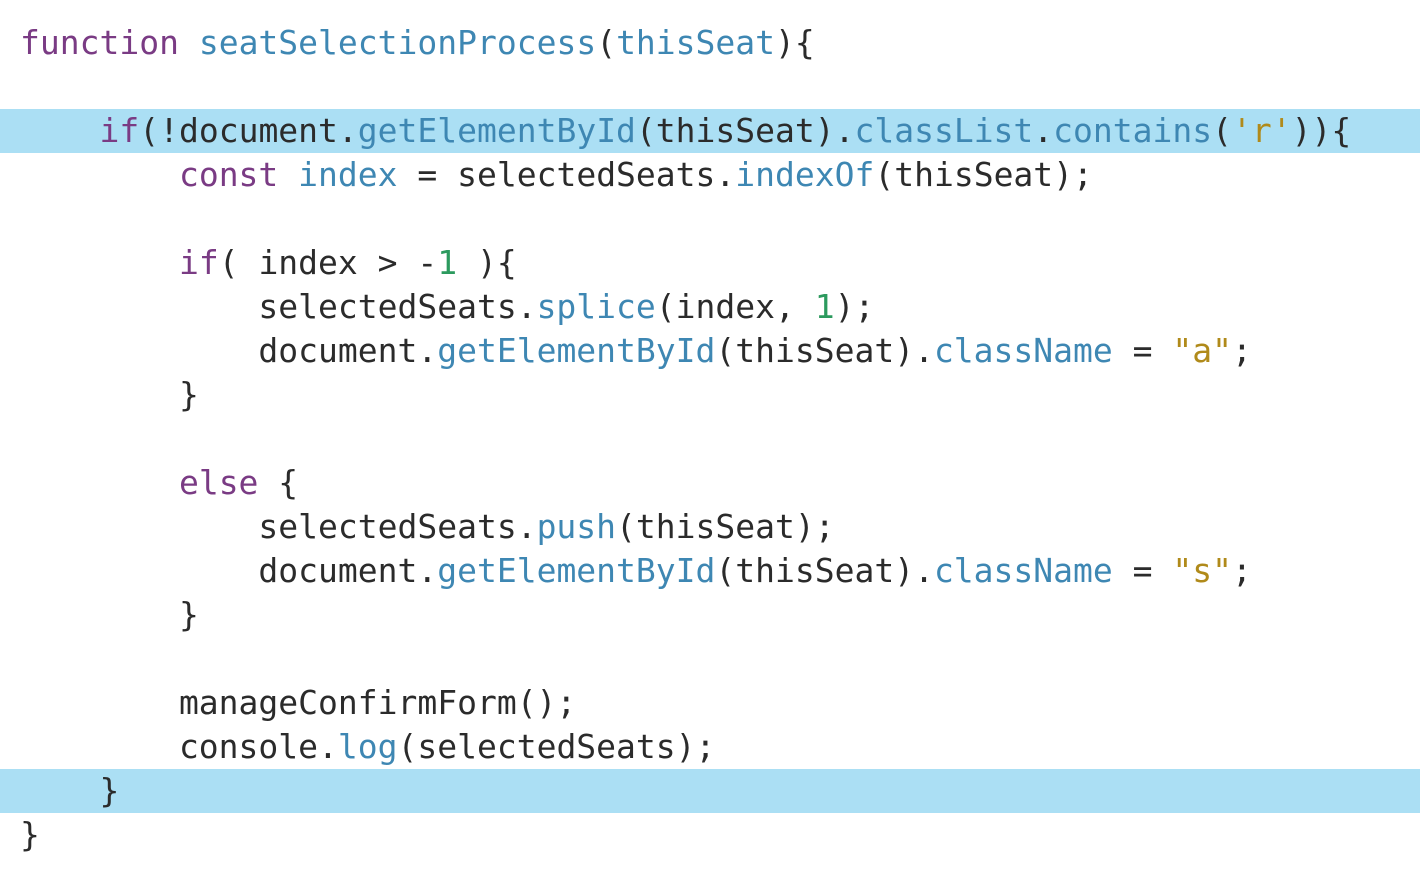  What do you see at coordinates (944, 130) in the screenshot?
I see `code-token-method: classList` at bounding box center [944, 130].